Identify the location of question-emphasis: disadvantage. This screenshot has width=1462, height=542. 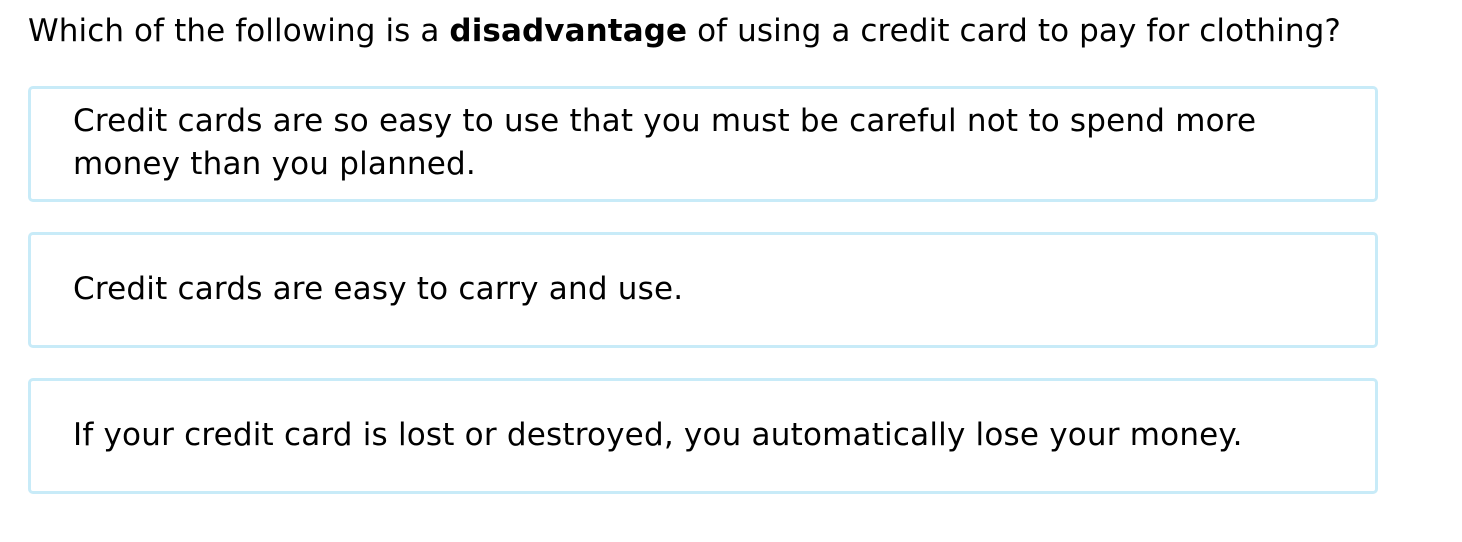
(568, 31).